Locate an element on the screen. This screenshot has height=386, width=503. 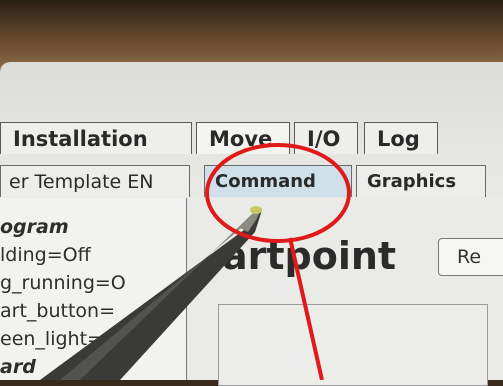
tree-item-program: ogram is located at coordinates (34, 227).